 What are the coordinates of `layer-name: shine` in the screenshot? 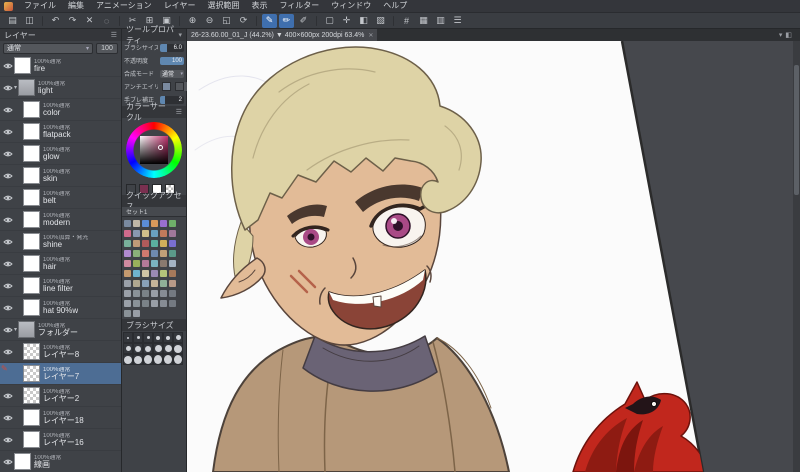 It's located at (65, 244).